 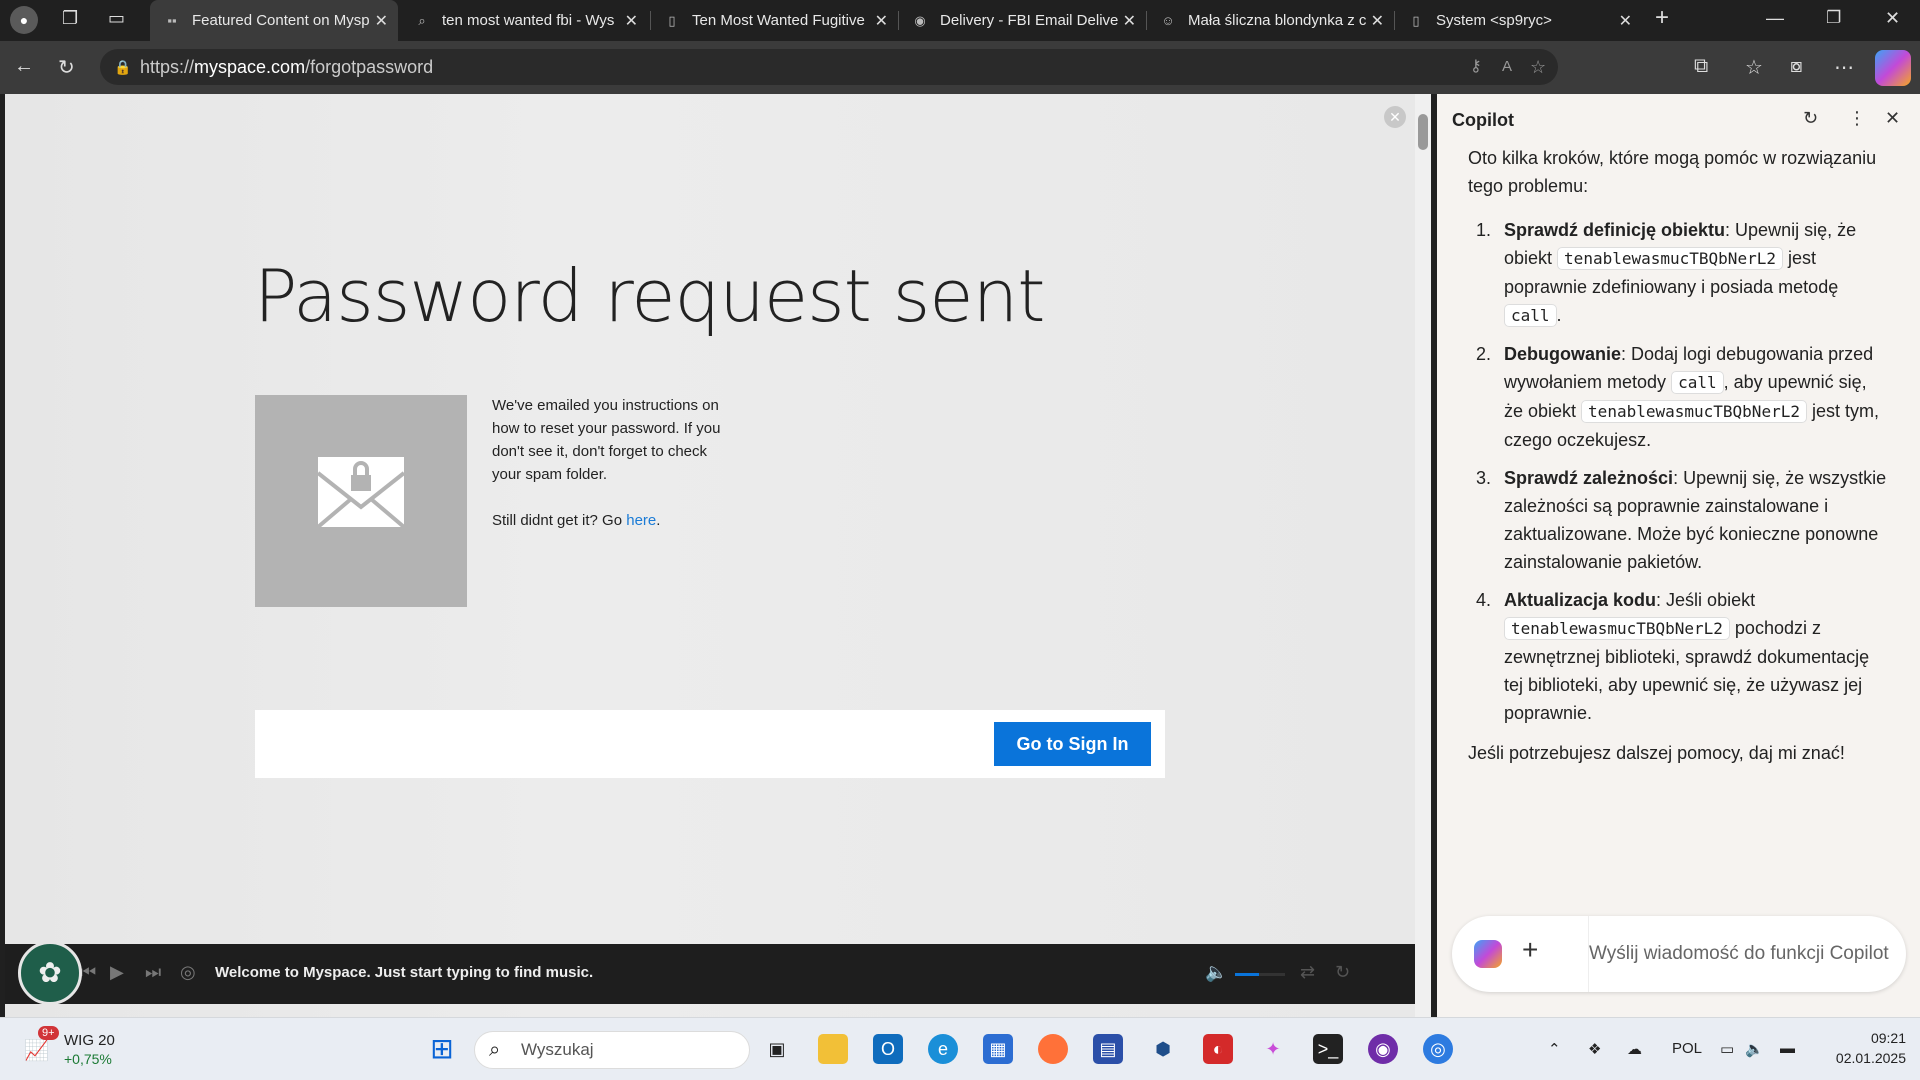 What do you see at coordinates (1423, 555) in the screenshot?
I see `page-scrollbar` at bounding box center [1423, 555].